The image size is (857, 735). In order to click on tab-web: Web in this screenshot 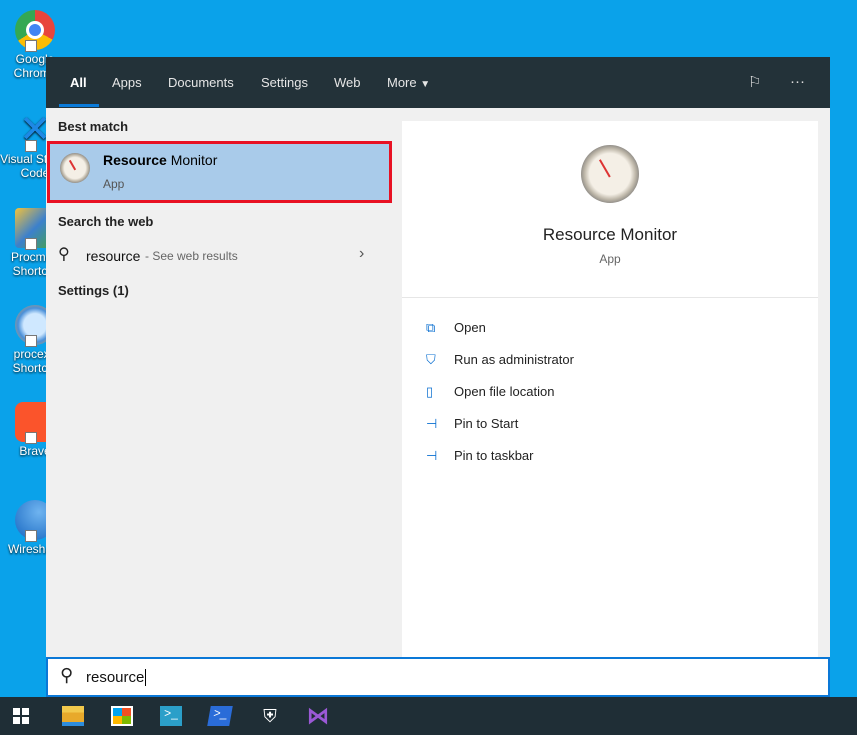, I will do `click(347, 82)`.